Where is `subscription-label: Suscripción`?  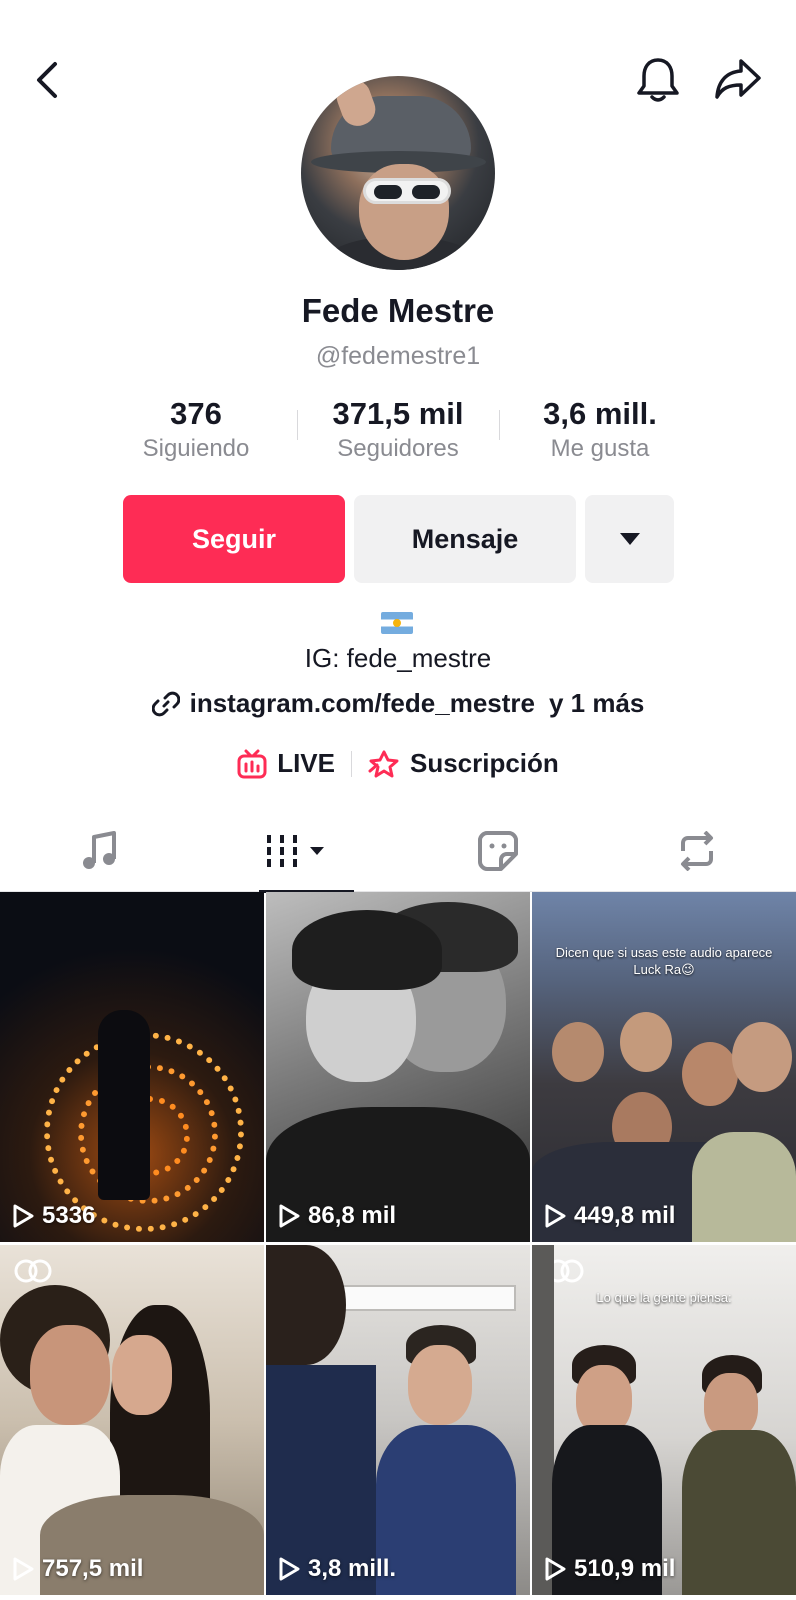 subscription-label: Suscripción is located at coordinates (484, 763).